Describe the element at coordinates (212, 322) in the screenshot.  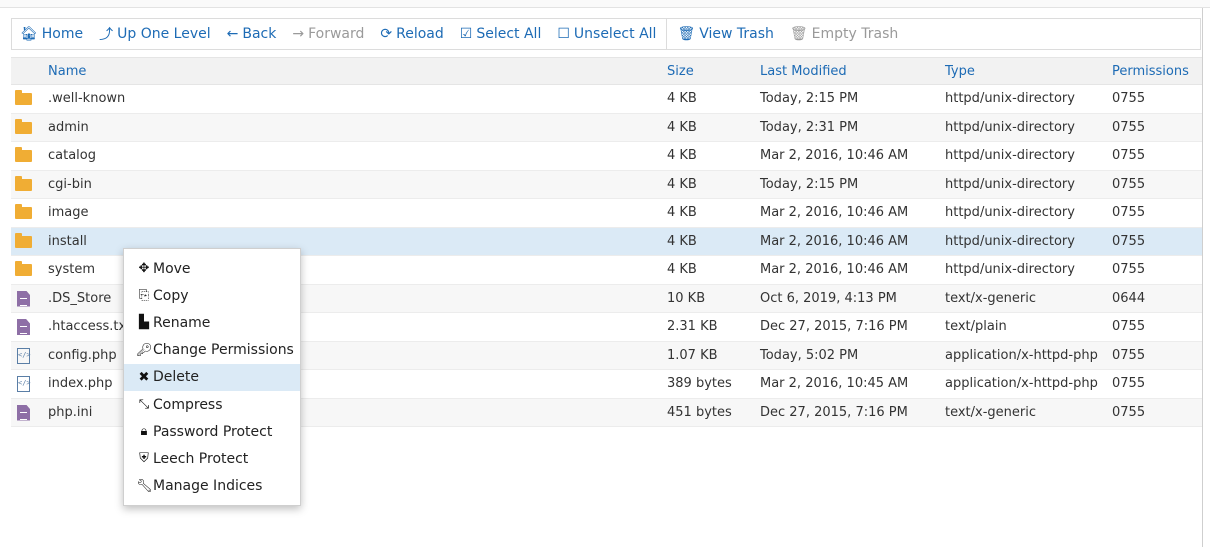
I see `context-menu-item-rename: ▙ Rename` at that location.